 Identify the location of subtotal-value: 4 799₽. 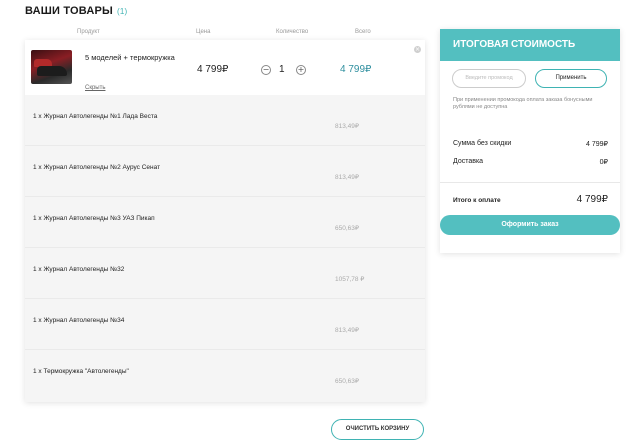
(597, 144).